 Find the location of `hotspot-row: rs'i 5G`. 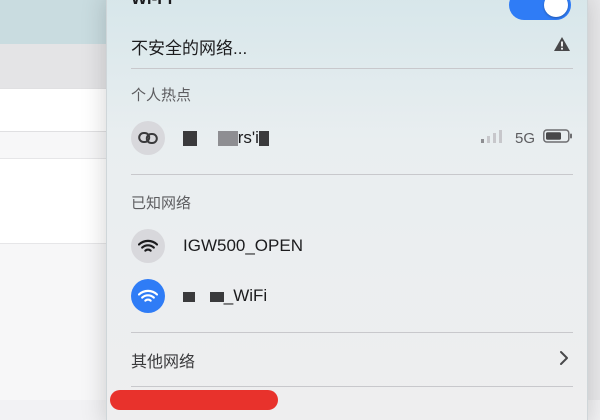

hotspot-row: rs'i 5G is located at coordinates (352, 138).